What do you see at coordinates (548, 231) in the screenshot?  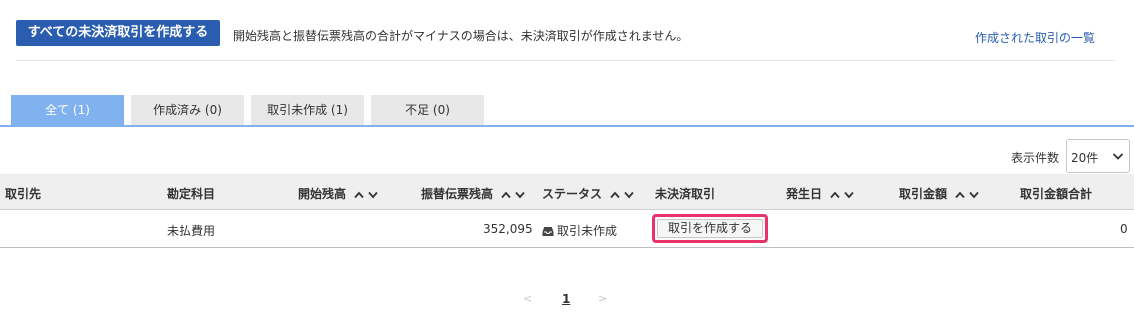 I see `inbox-icon` at bounding box center [548, 231].